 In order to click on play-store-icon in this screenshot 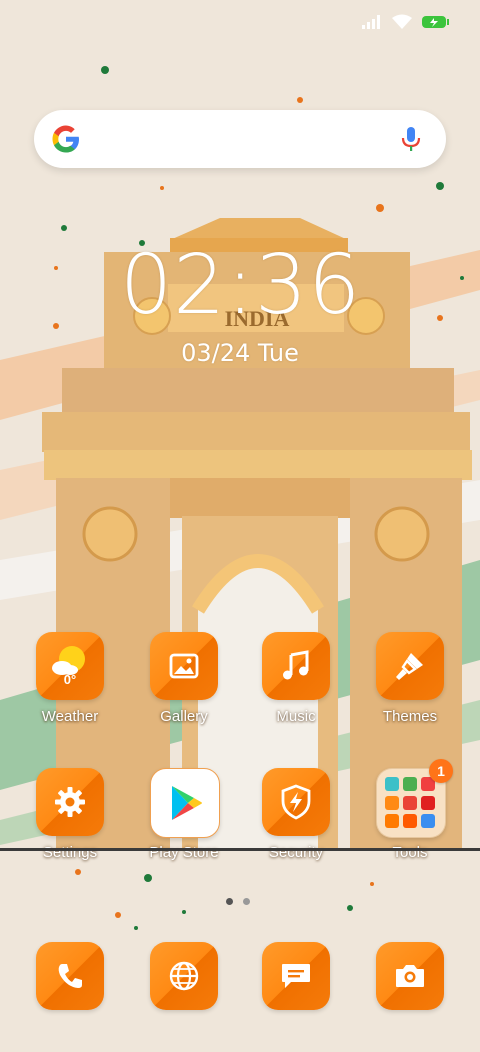, I will do `click(187, 803)`.